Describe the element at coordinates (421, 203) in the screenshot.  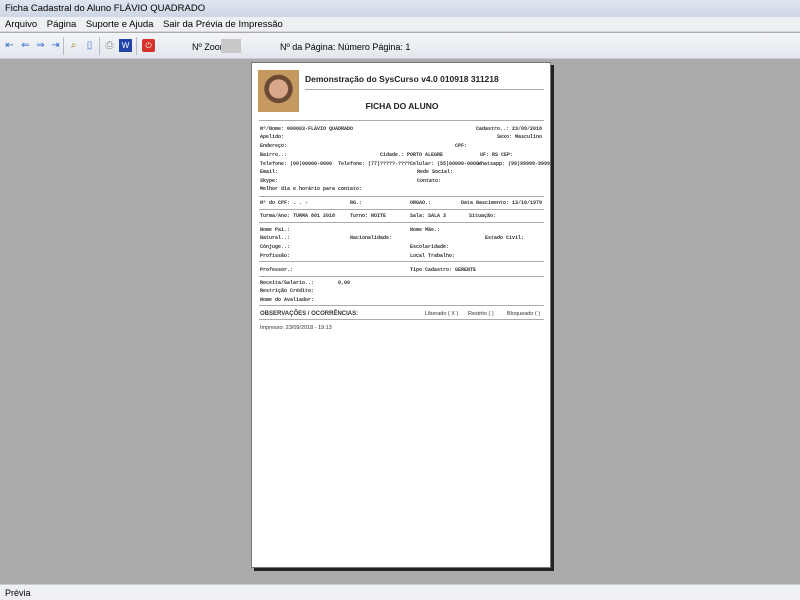
I see `field-orgao: ORGAO.:` at that location.